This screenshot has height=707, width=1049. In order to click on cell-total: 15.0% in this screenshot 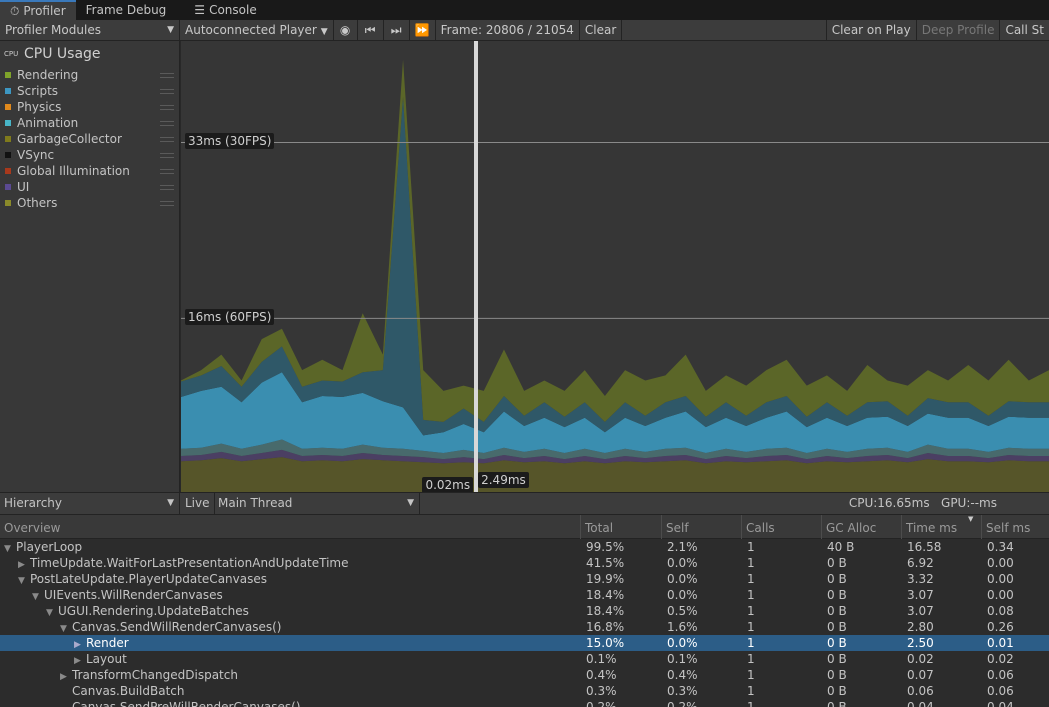, I will do `click(605, 643)`.